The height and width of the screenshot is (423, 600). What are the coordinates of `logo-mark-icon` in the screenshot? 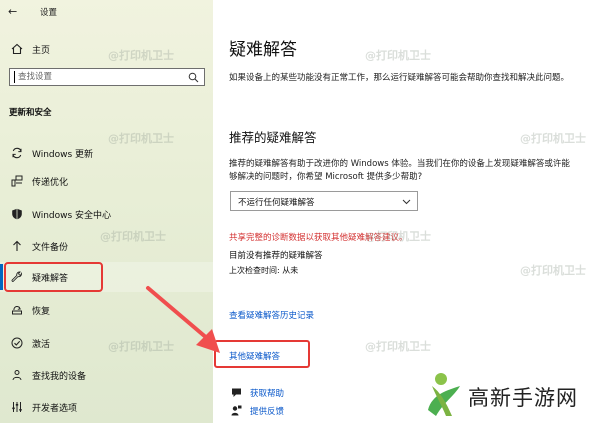 It's located at (444, 394).